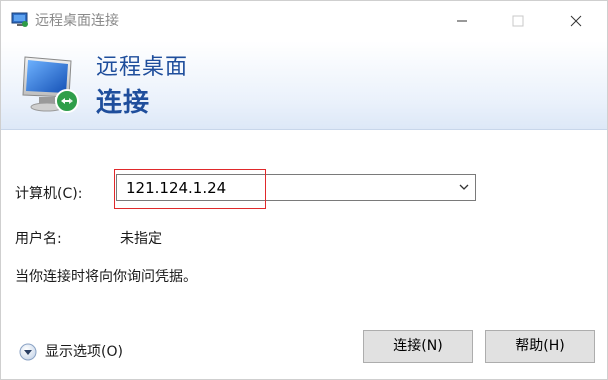 This screenshot has width=608, height=380. Describe the element at coordinates (38, 239) in the screenshot. I see `username-label: 用户名:` at that location.